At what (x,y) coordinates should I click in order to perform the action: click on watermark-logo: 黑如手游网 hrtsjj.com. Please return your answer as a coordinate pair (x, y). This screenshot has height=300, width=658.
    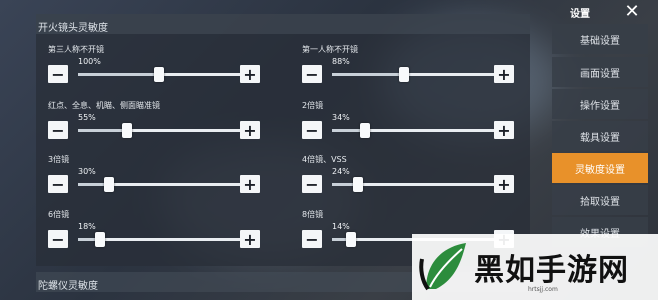
    Looking at the image, I should click on (535, 267).